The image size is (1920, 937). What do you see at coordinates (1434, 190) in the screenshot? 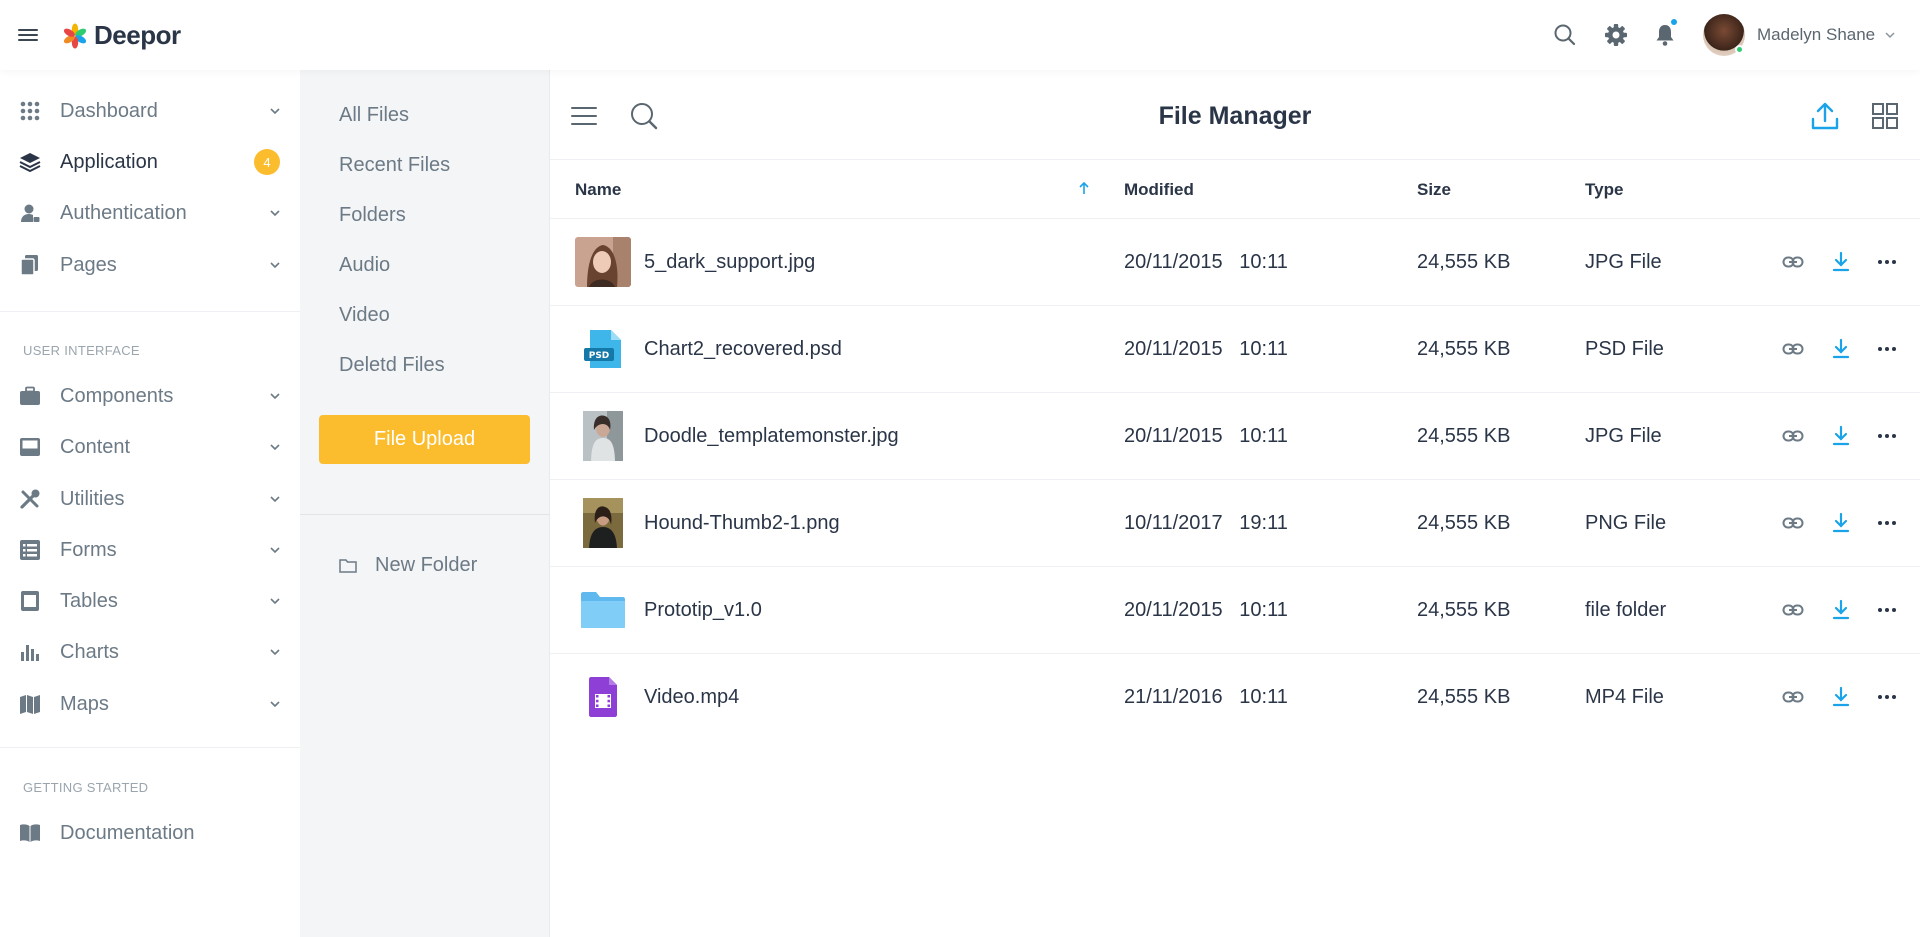
I see `column-header-size: Size` at bounding box center [1434, 190].